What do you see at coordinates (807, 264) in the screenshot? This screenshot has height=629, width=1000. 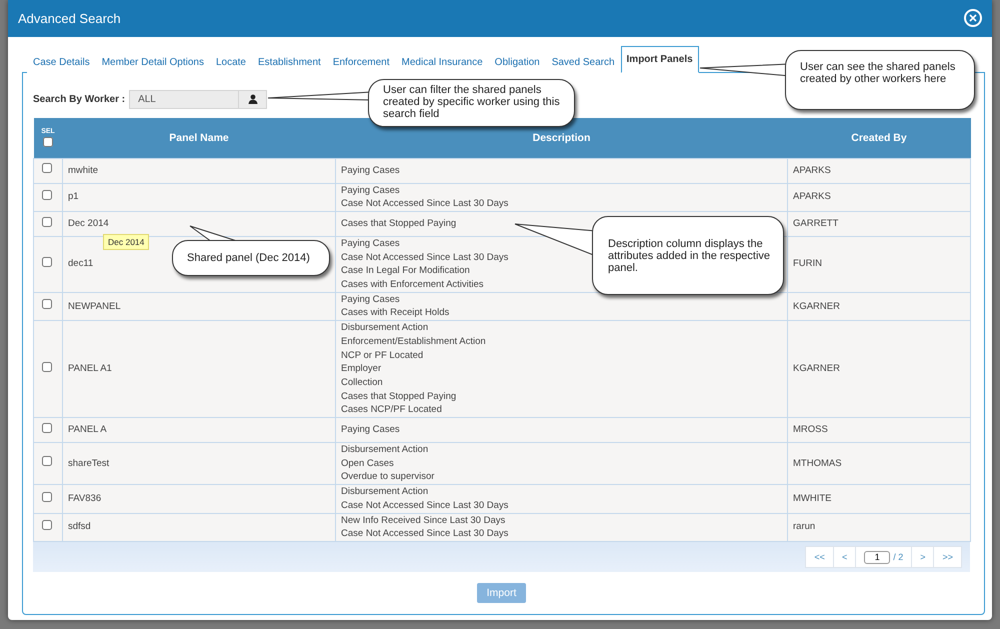 I see `table-cell: FURIN` at bounding box center [807, 264].